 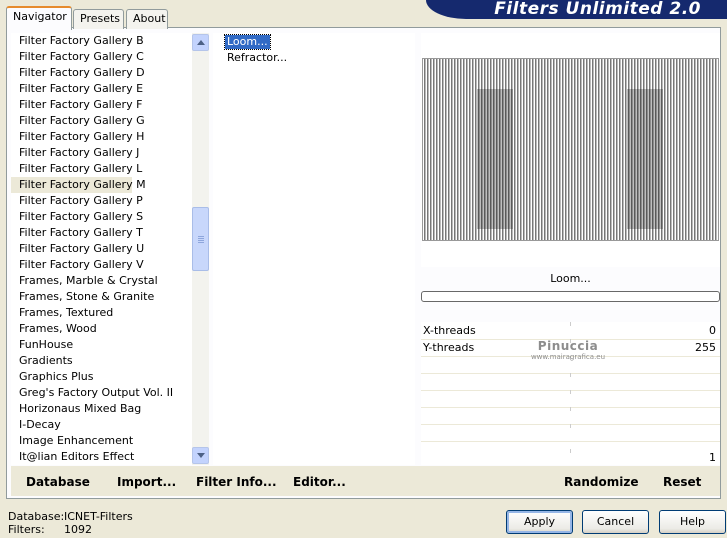 I want to click on parameter-row: 1, so click(x=570, y=458).